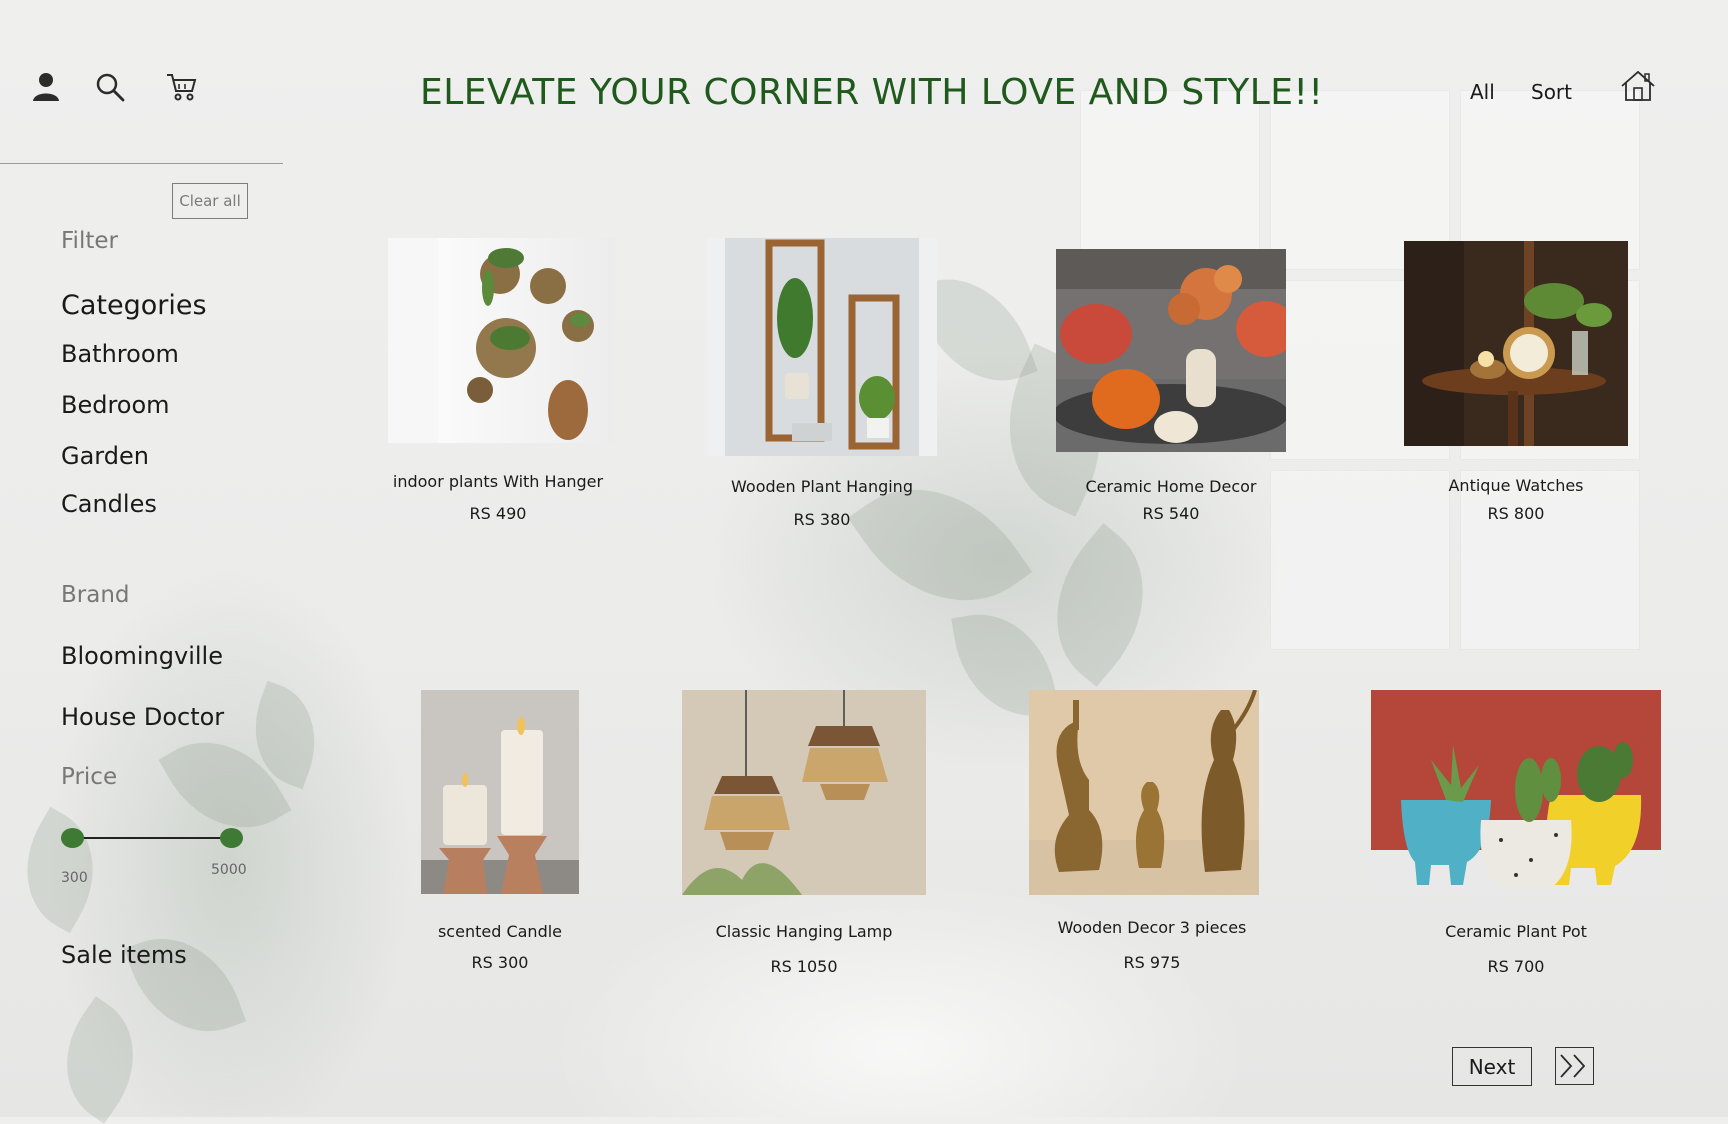 The width and height of the screenshot is (1728, 1124). What do you see at coordinates (1171, 513) in the screenshot?
I see `product-price: RS 540` at bounding box center [1171, 513].